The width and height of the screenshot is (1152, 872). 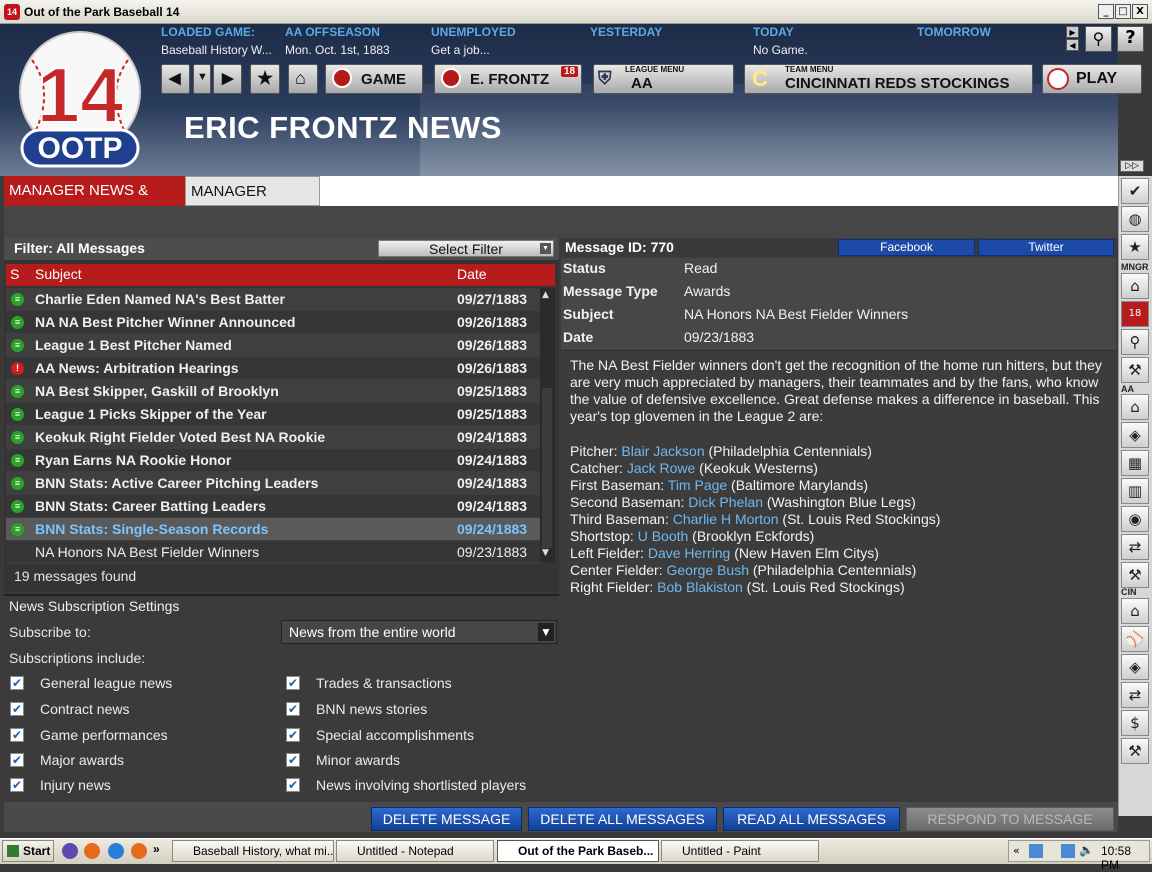 What do you see at coordinates (227, 79) in the screenshot?
I see `forward-button: ▶` at bounding box center [227, 79].